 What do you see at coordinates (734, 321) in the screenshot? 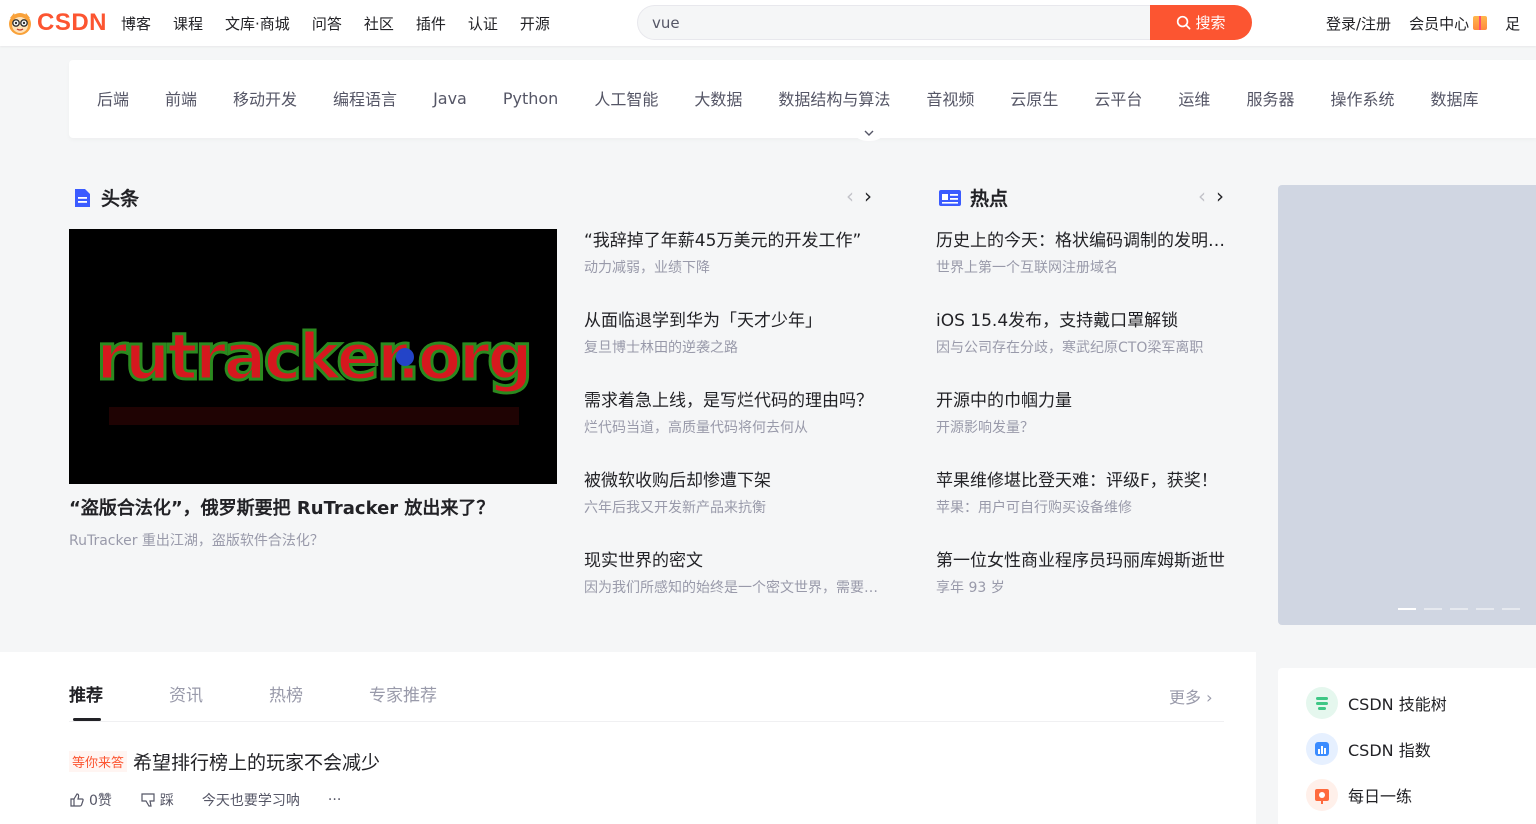
I see `headline-item-title: 从面临退学到华为「天才少年」` at bounding box center [734, 321].